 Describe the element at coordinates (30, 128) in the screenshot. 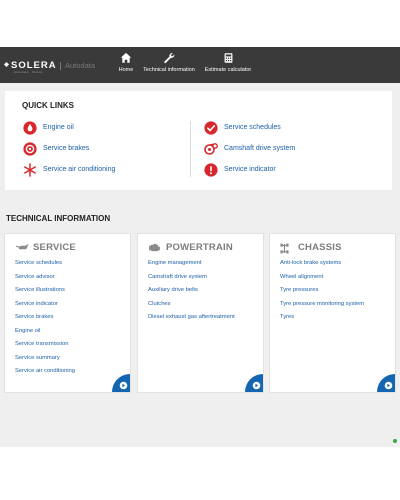

I see `oil-drop-icon` at that location.